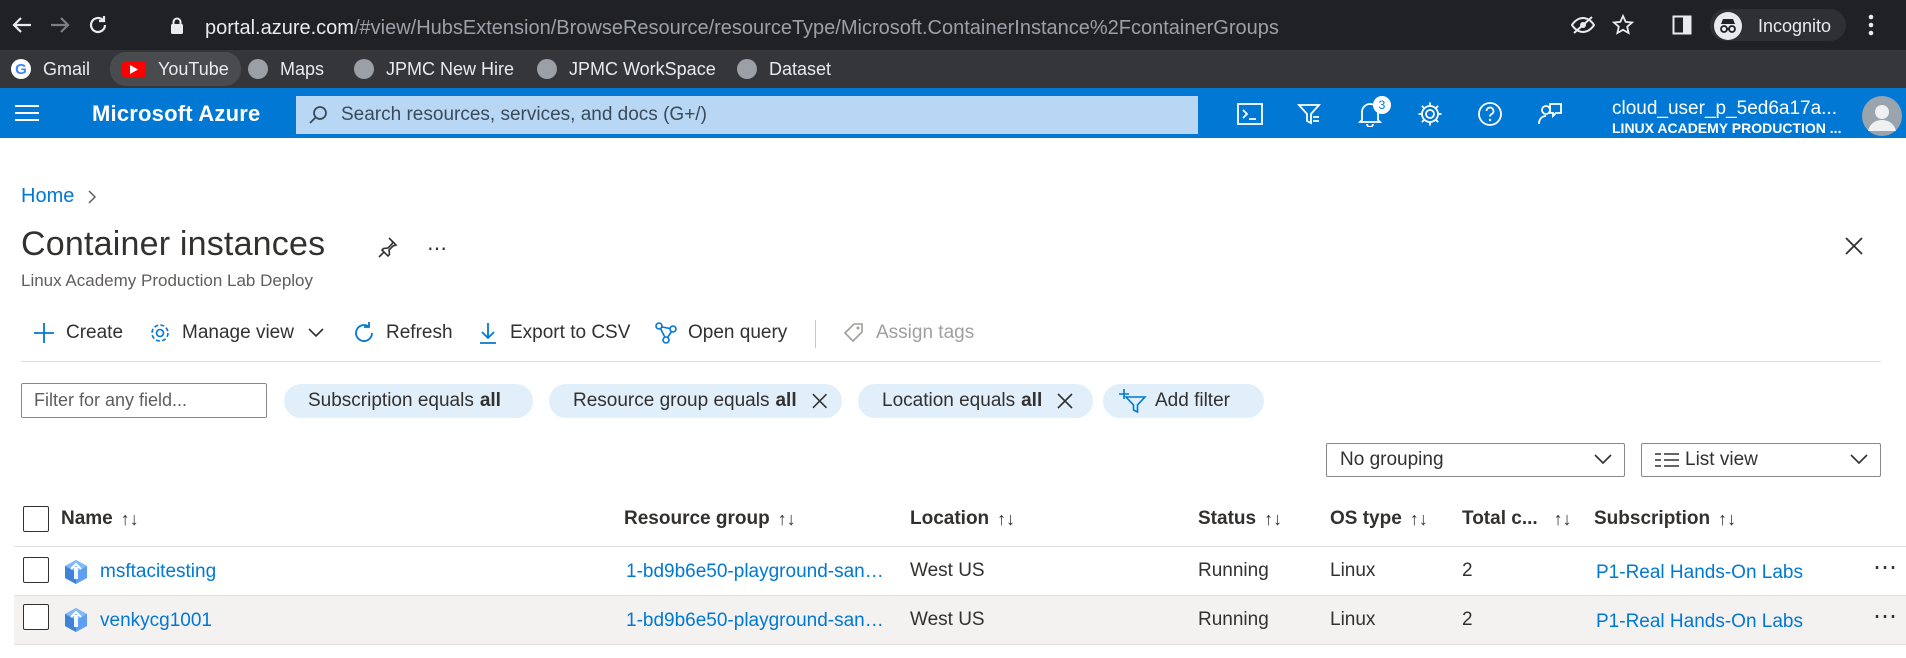 This screenshot has height=658, width=1906. Describe the element at coordinates (177, 26) in the screenshot. I see `lock-icon` at that location.